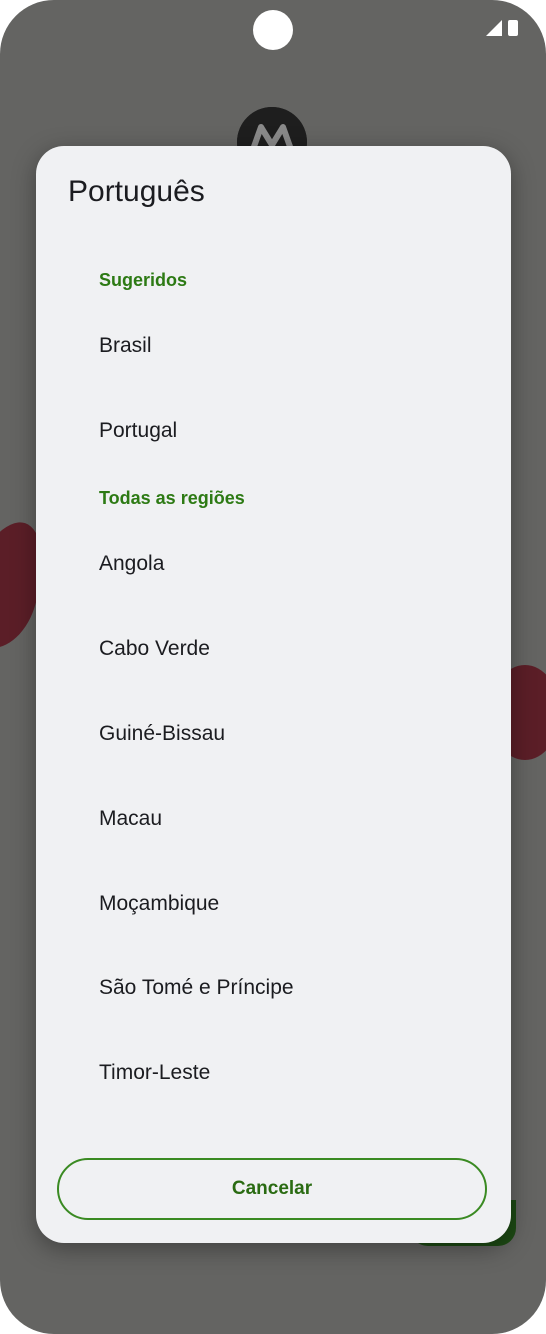 The width and height of the screenshot is (546, 1334). Describe the element at coordinates (273, 1073) in the screenshot. I see `region-item-timor-leste: Timor-Leste` at that location.